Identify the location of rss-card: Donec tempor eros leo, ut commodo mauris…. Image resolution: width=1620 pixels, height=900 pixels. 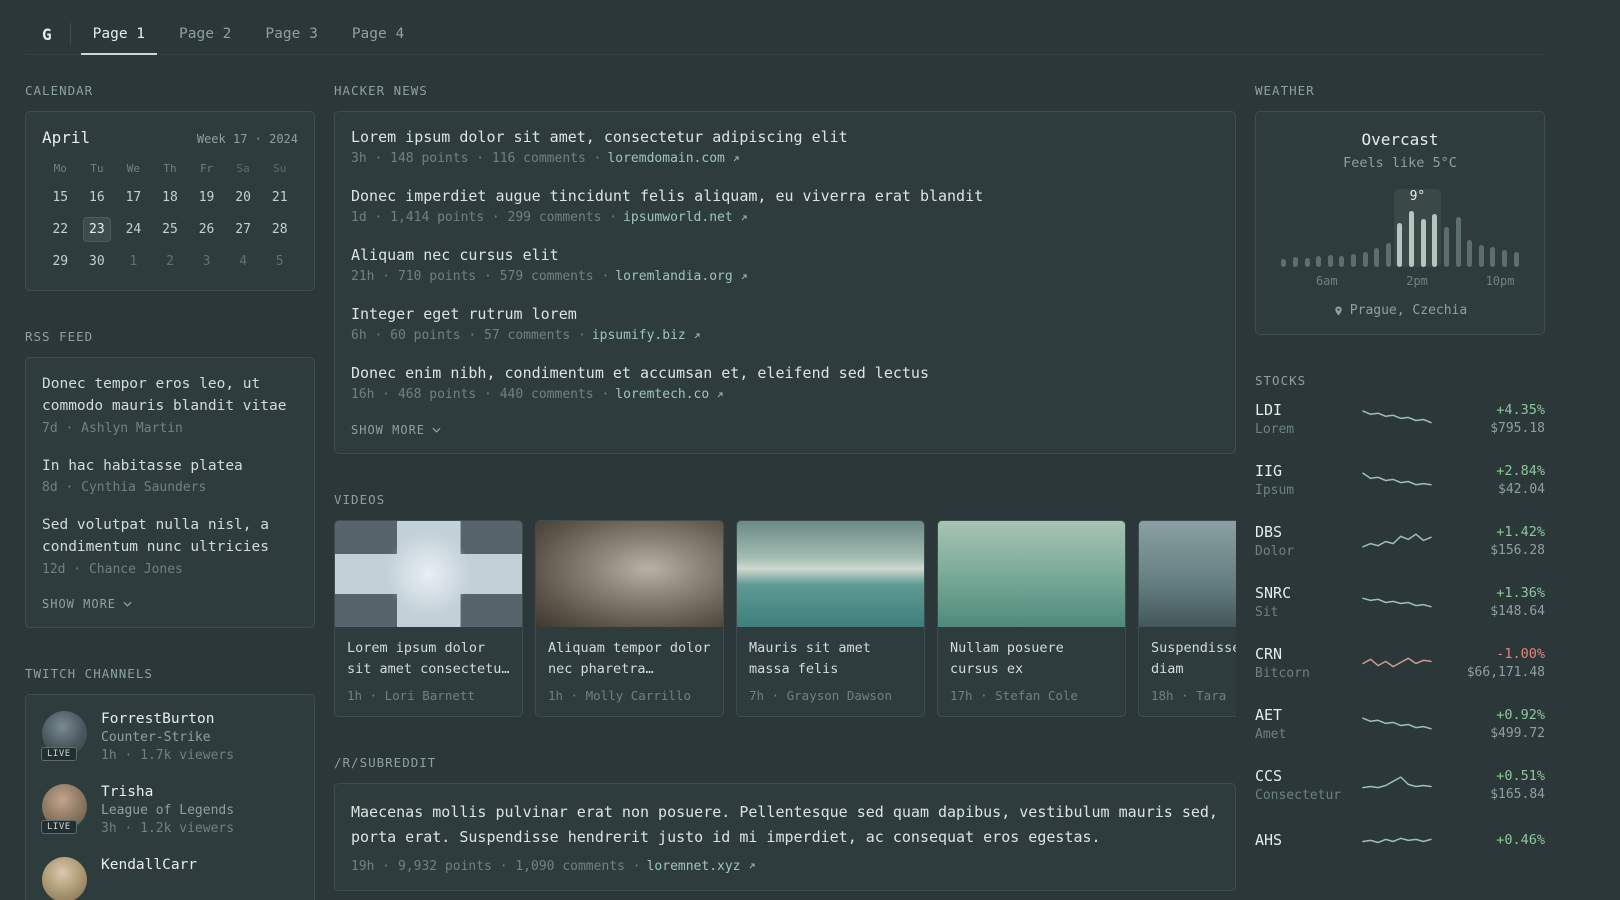
(170, 492).